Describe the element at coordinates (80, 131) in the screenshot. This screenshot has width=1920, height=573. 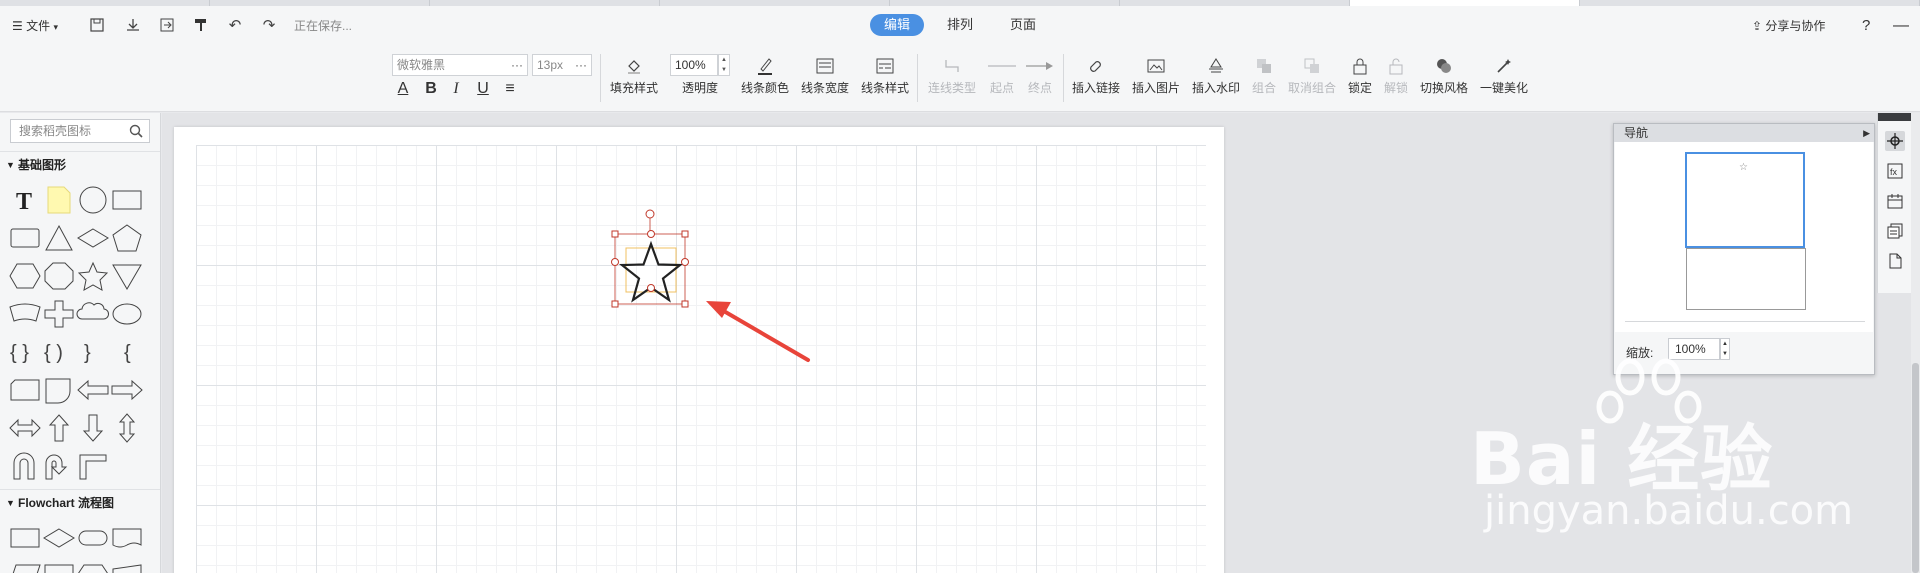
I see `shape-search-input: 搜索稻壳图标` at that location.